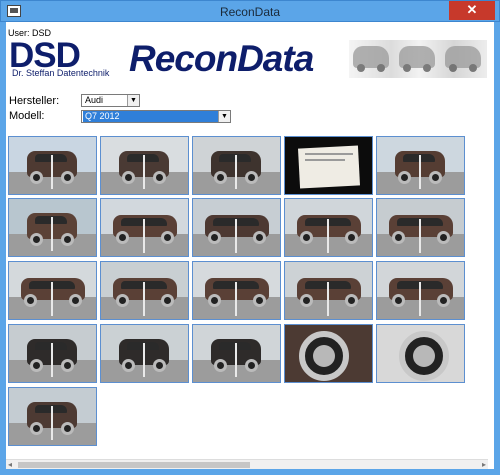  I want to click on model-value: Q7 2012, so click(150, 116).